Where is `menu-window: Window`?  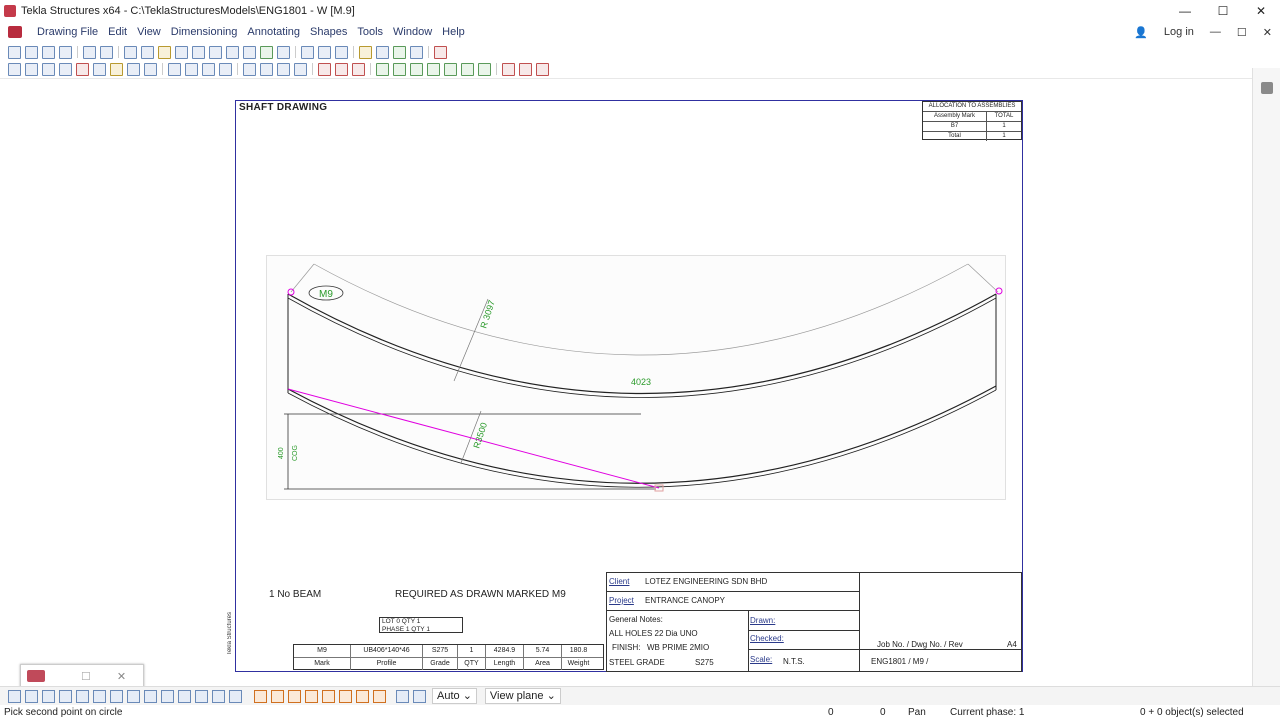 menu-window: Window is located at coordinates (412, 32).